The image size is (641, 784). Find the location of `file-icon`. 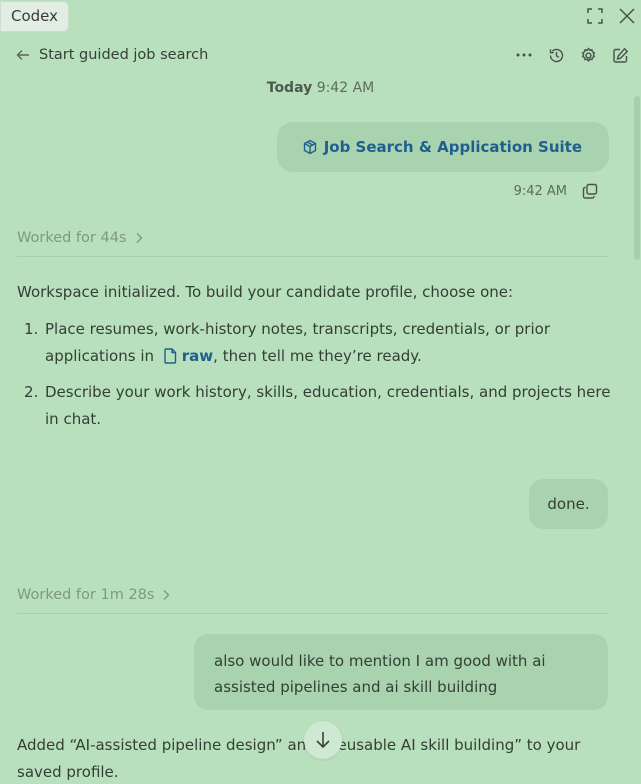

file-icon is located at coordinates (170, 356).